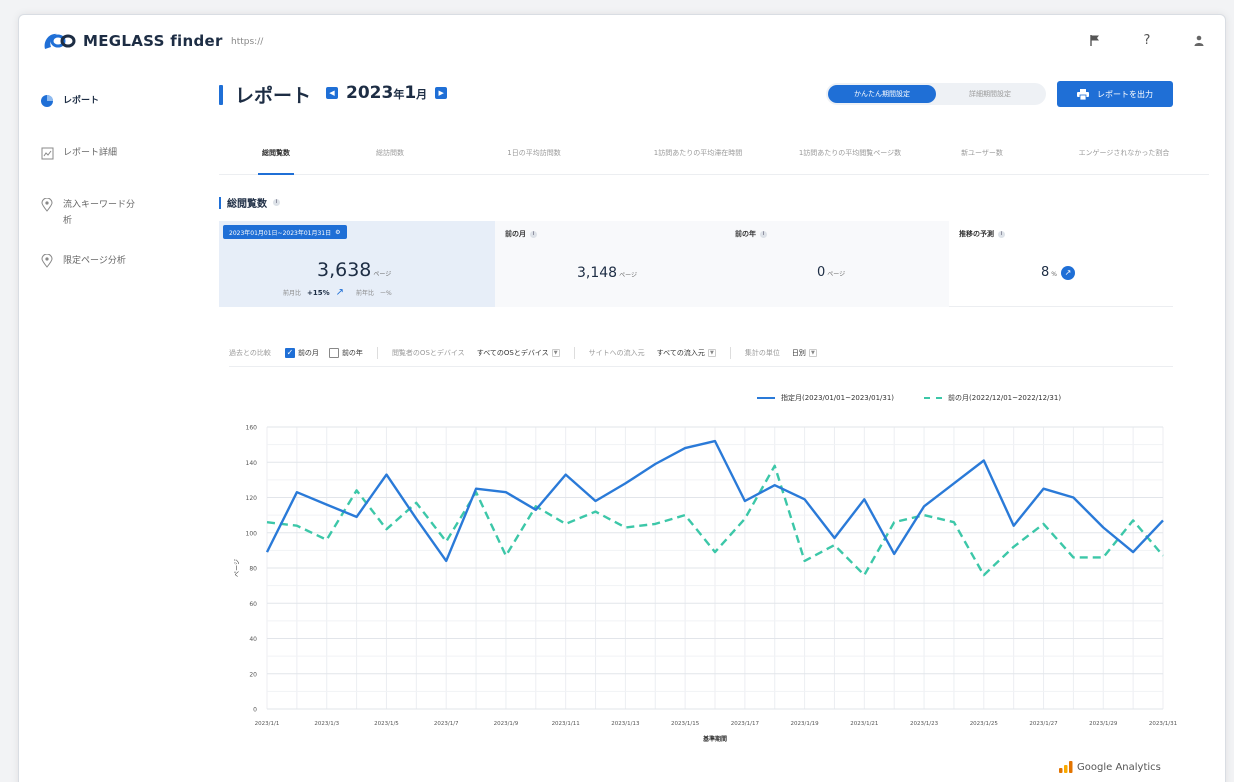  What do you see at coordinates (924, 724) in the screenshot?
I see `x-tick-label: 2023/1/23` at bounding box center [924, 724].